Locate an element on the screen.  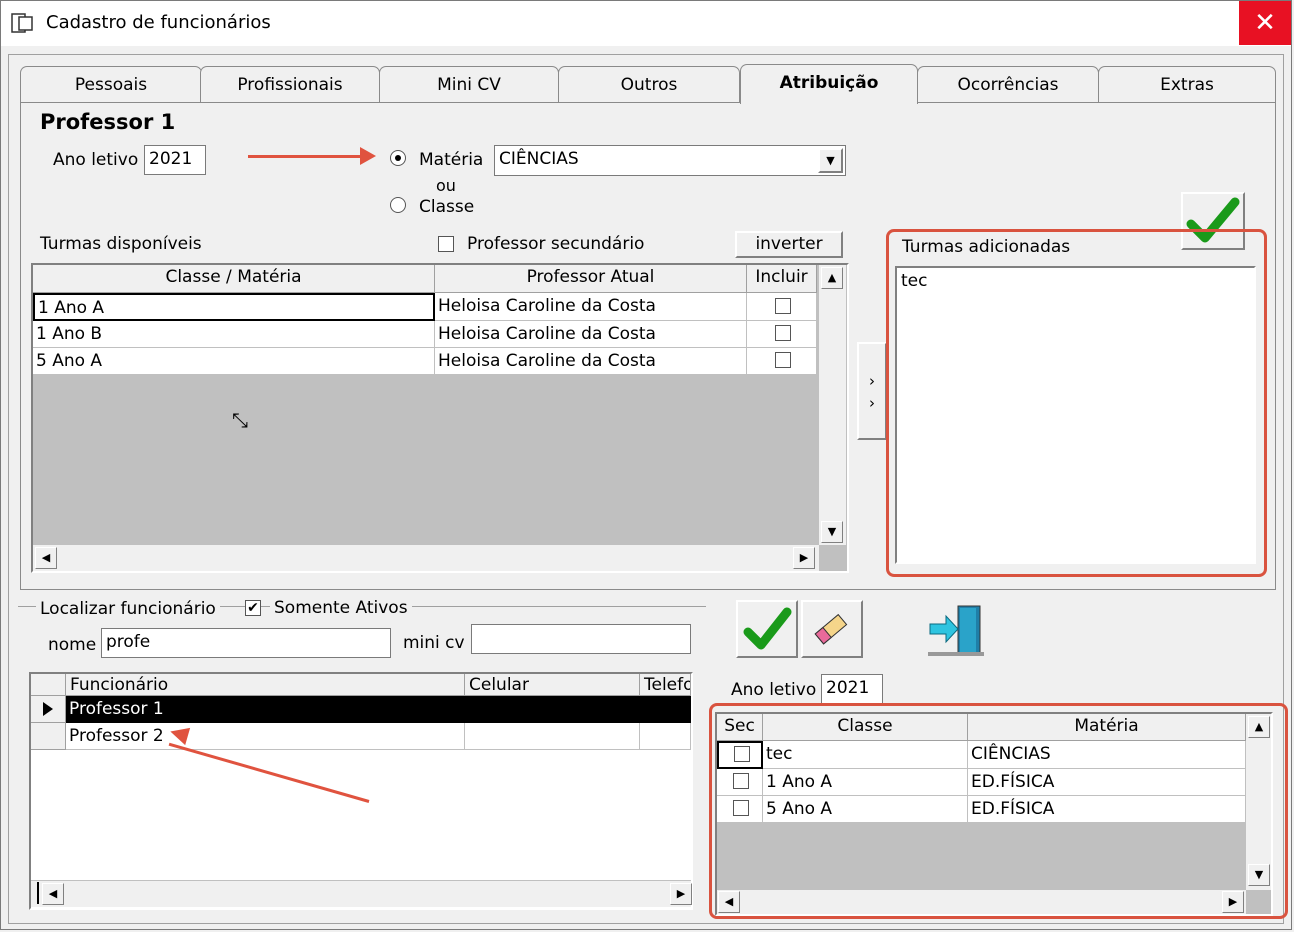
col-sec: Sec is located at coordinates (740, 727).